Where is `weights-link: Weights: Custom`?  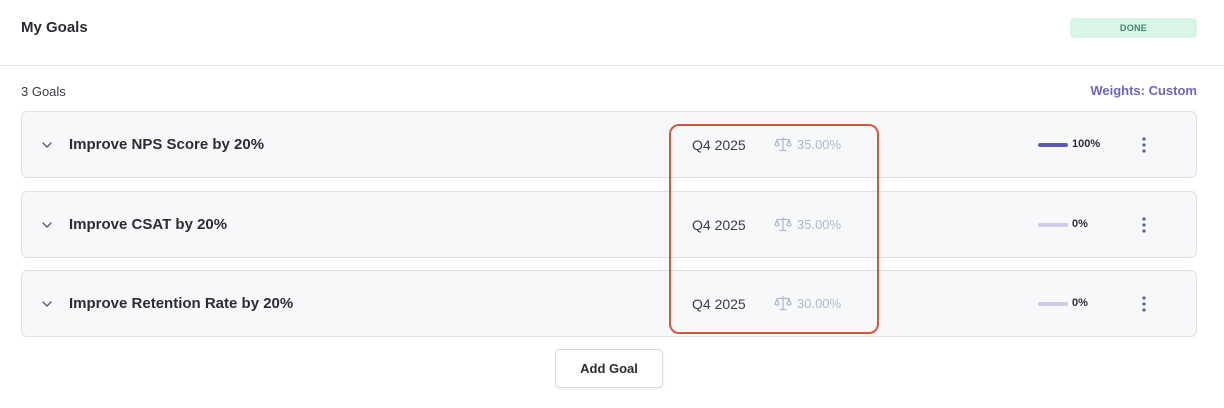
weights-link: Weights: Custom is located at coordinates (1143, 90).